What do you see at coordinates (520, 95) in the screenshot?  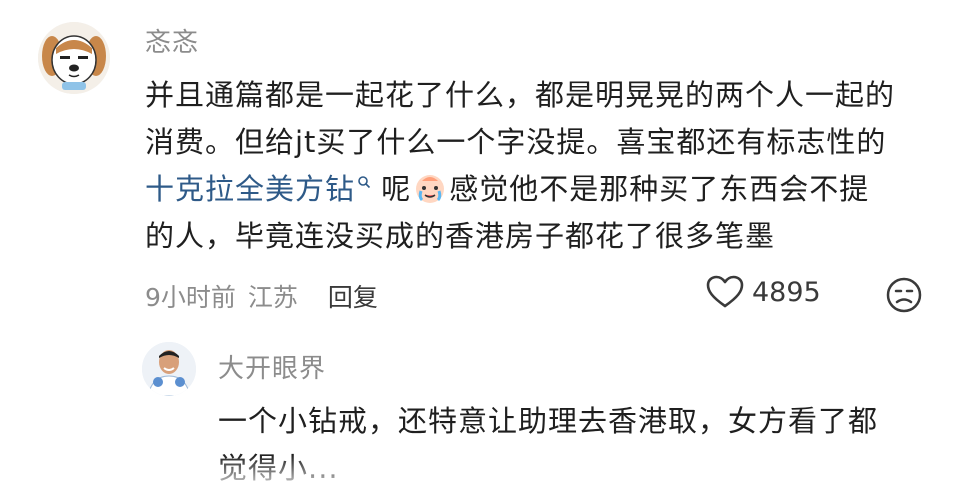 I see `comment-line-1: 并且通篇都是一起花了什么，都是明晃晃的两个人一起的` at bounding box center [520, 95].